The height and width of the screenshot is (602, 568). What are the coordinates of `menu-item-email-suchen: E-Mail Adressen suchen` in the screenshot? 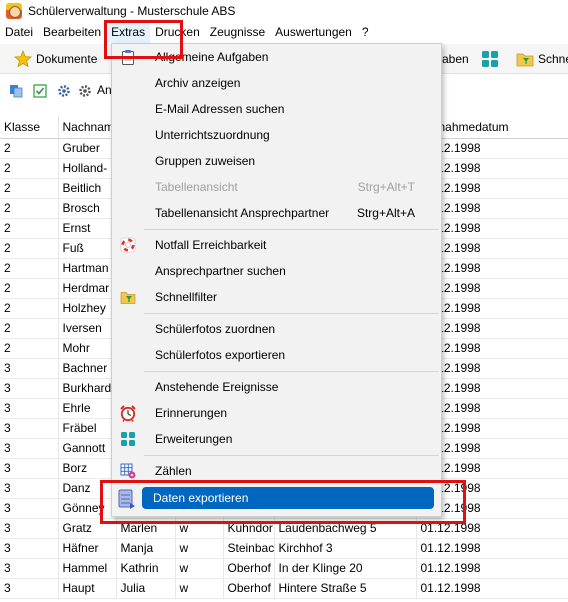 It's located at (276, 109).